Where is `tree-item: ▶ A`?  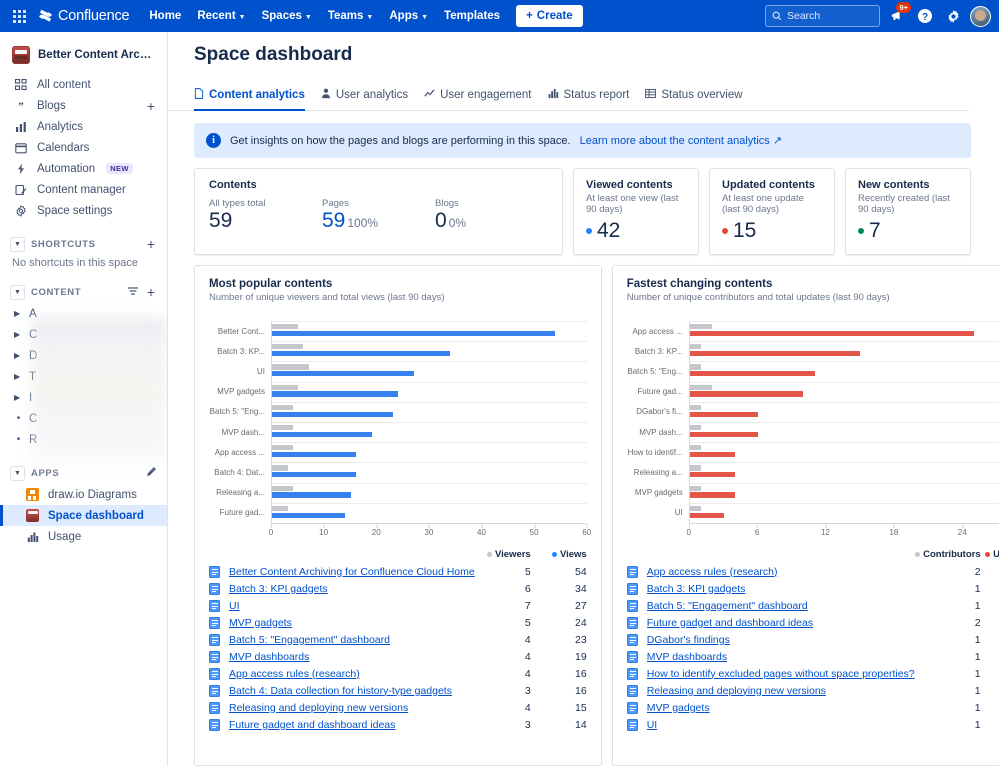
tree-item: ▶ A is located at coordinates (83, 313).